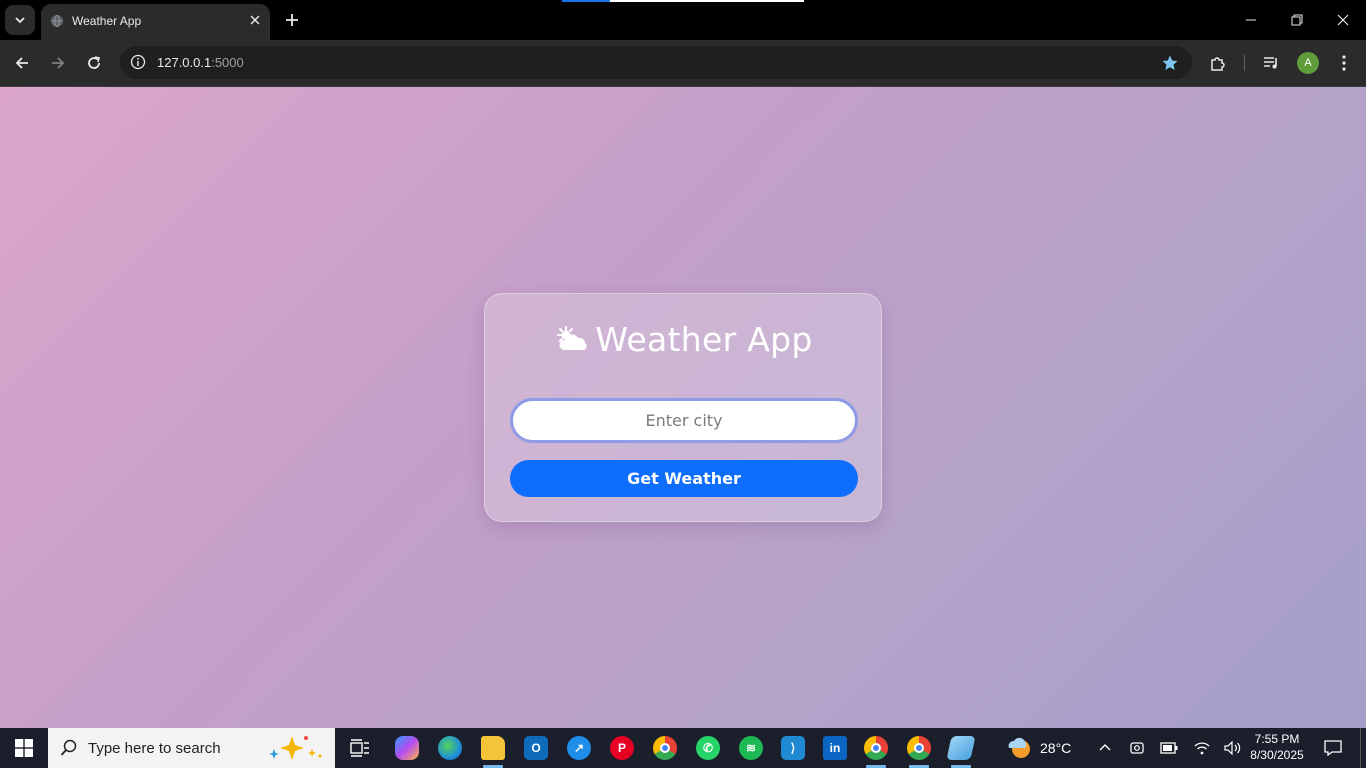  What do you see at coordinates (155, 22) in the screenshot?
I see `tab-weather-app: Weather App` at bounding box center [155, 22].